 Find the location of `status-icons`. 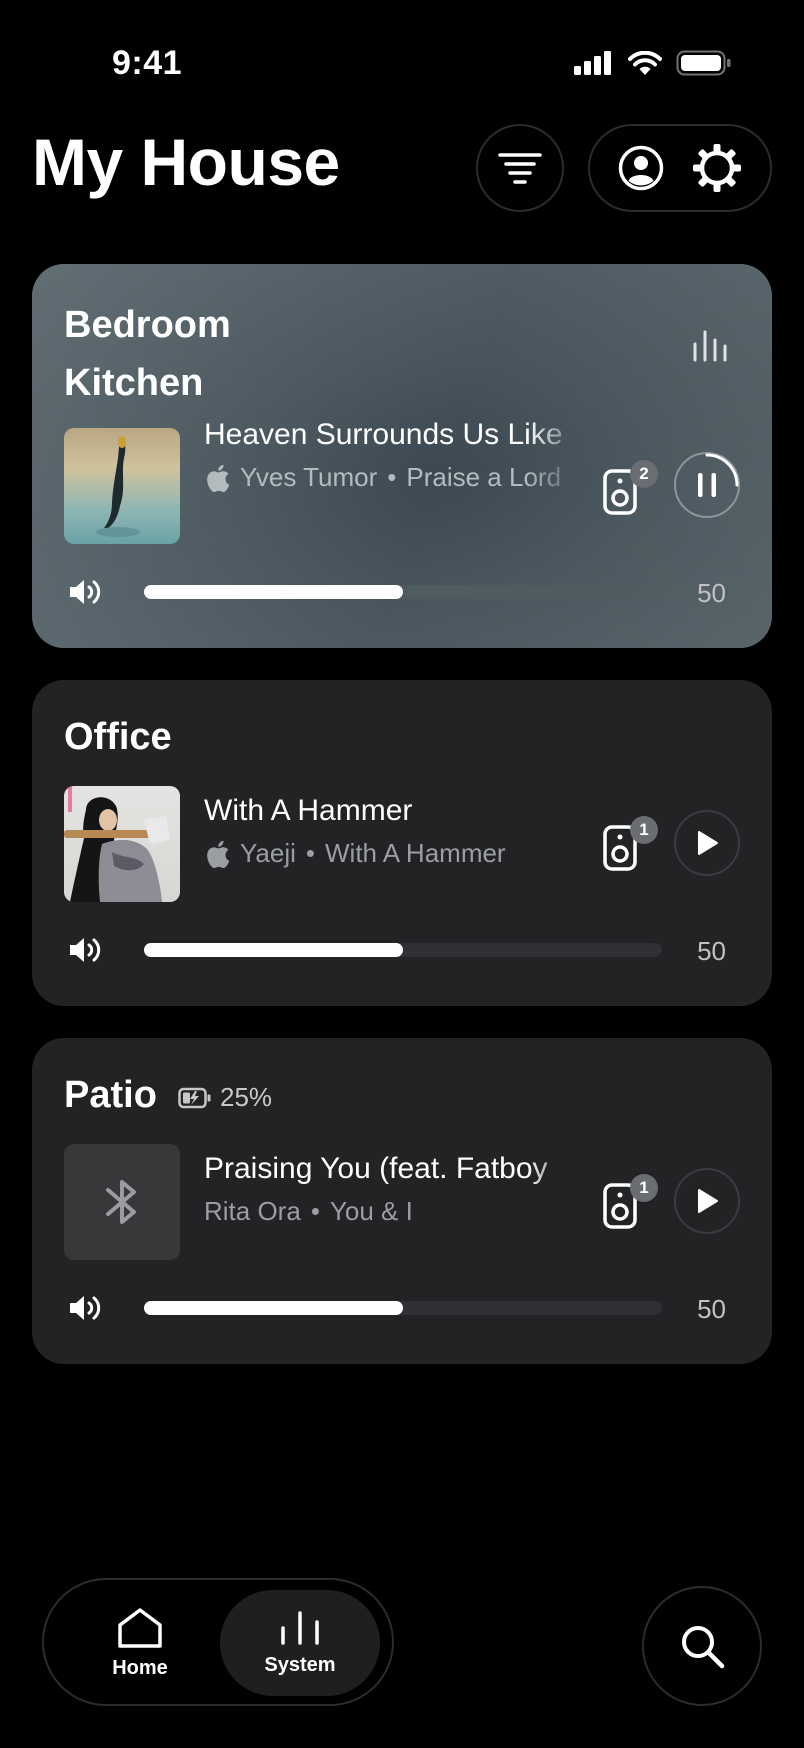

status-icons is located at coordinates (653, 63).